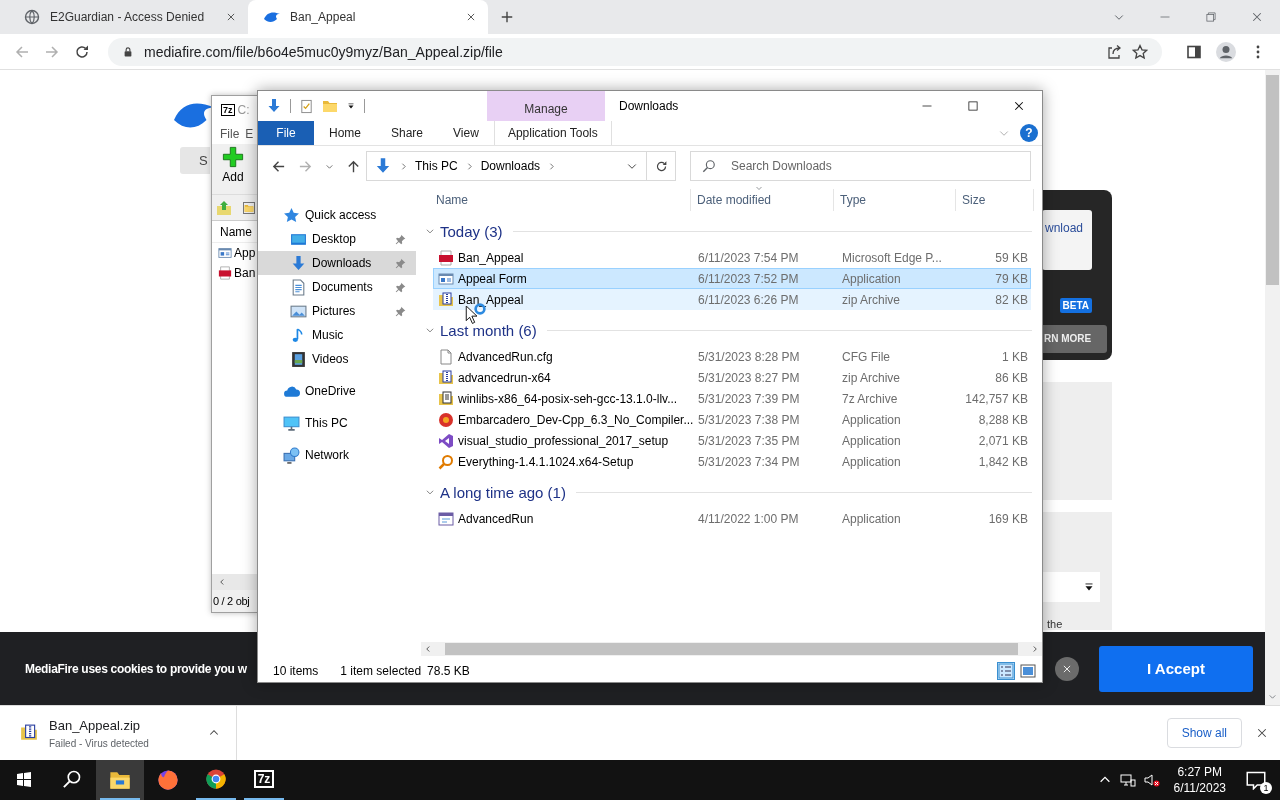 The image size is (1280, 800). What do you see at coordinates (168, 780) in the screenshot?
I see `browser-icon` at bounding box center [168, 780].